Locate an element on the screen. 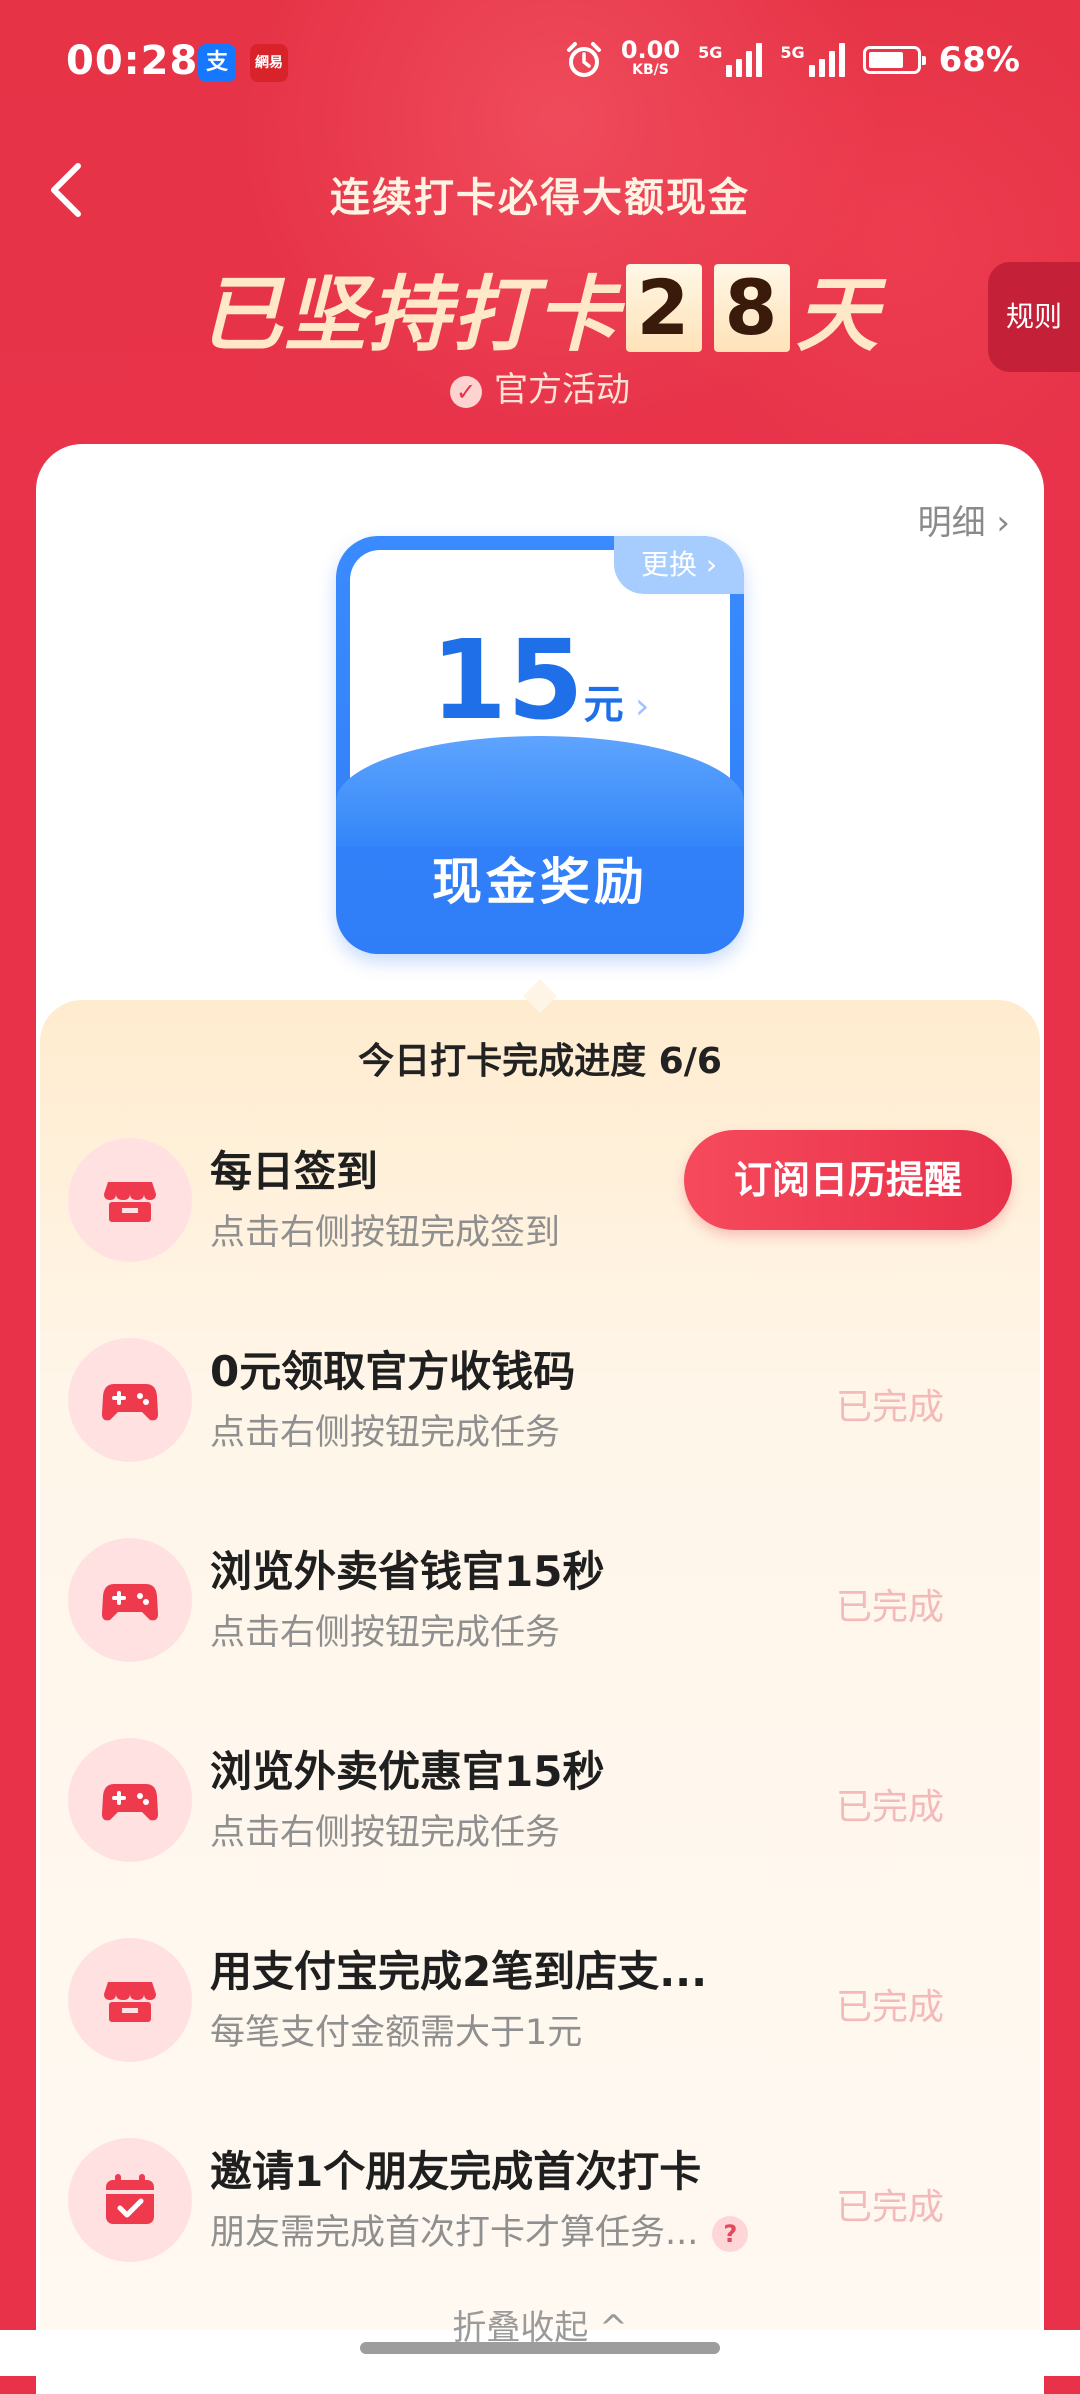 This screenshot has height=2394, width=1080. status-bar: 00:28 支 網易 0.00 KB/S 5G 5G 68% is located at coordinates (540, 65).